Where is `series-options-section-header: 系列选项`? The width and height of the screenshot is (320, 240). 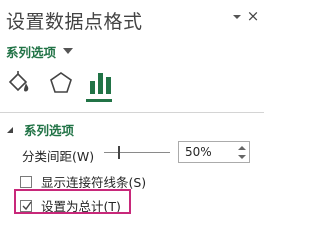 series-options-section-header: 系列选项 is located at coordinates (40, 129).